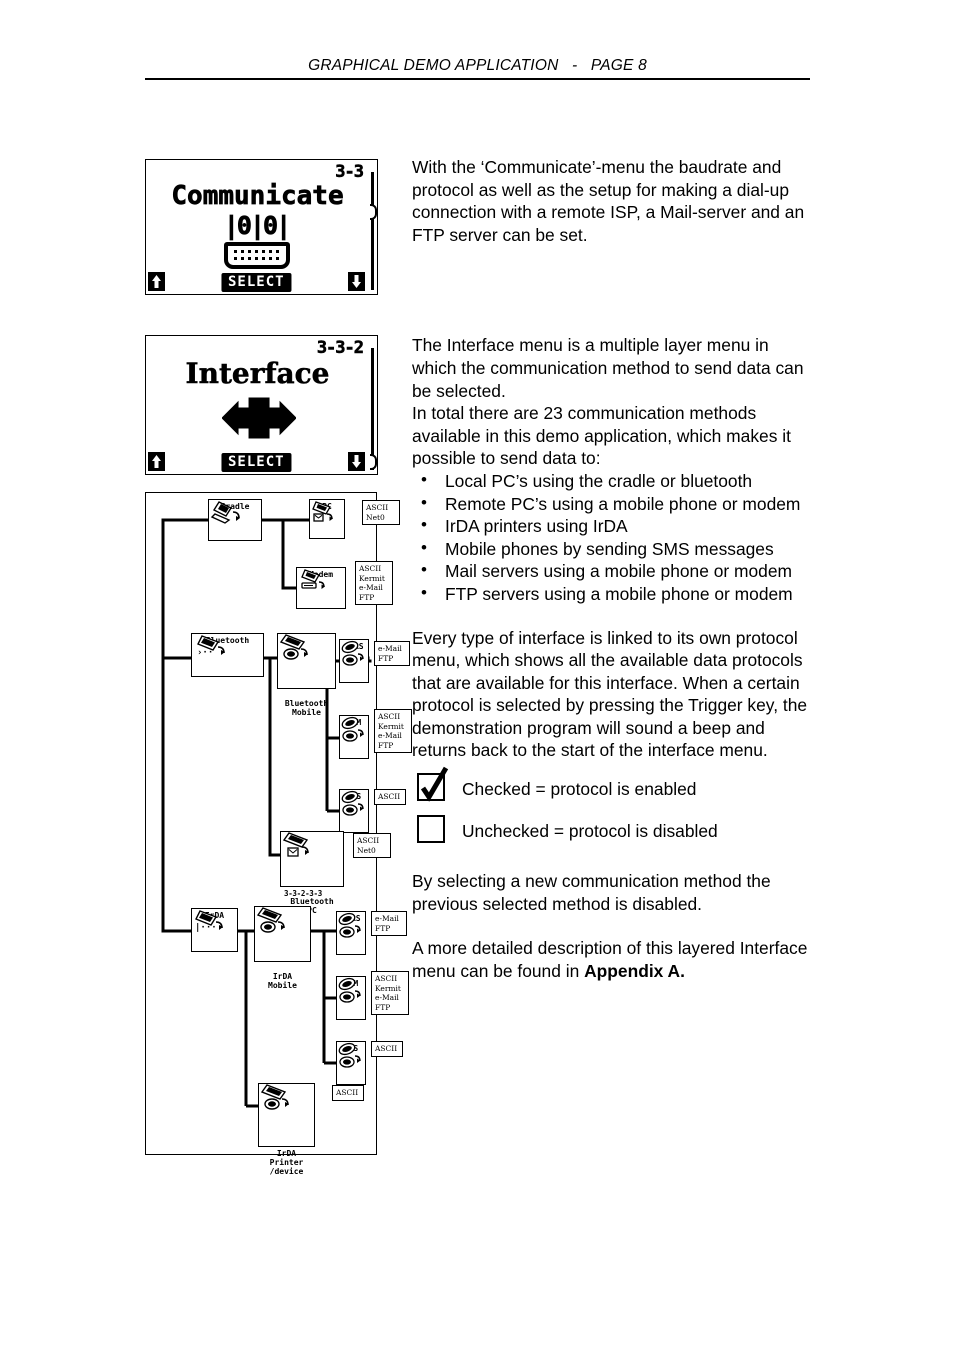 This screenshot has width=954, height=1351. I want to click on connector-plug-shape, so click(256, 255).